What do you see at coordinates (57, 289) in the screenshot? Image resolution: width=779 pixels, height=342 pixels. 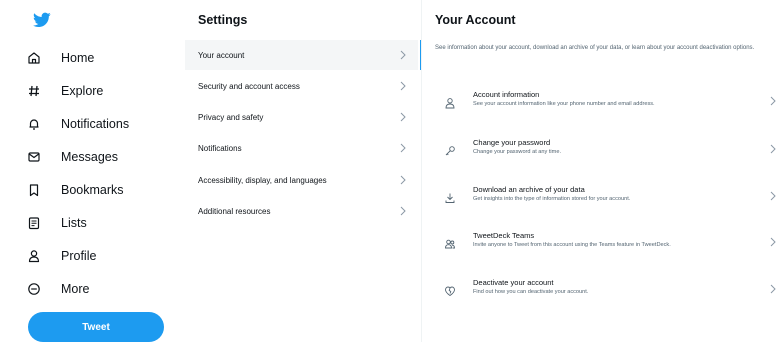 I see `nav-item-more: More` at bounding box center [57, 289].